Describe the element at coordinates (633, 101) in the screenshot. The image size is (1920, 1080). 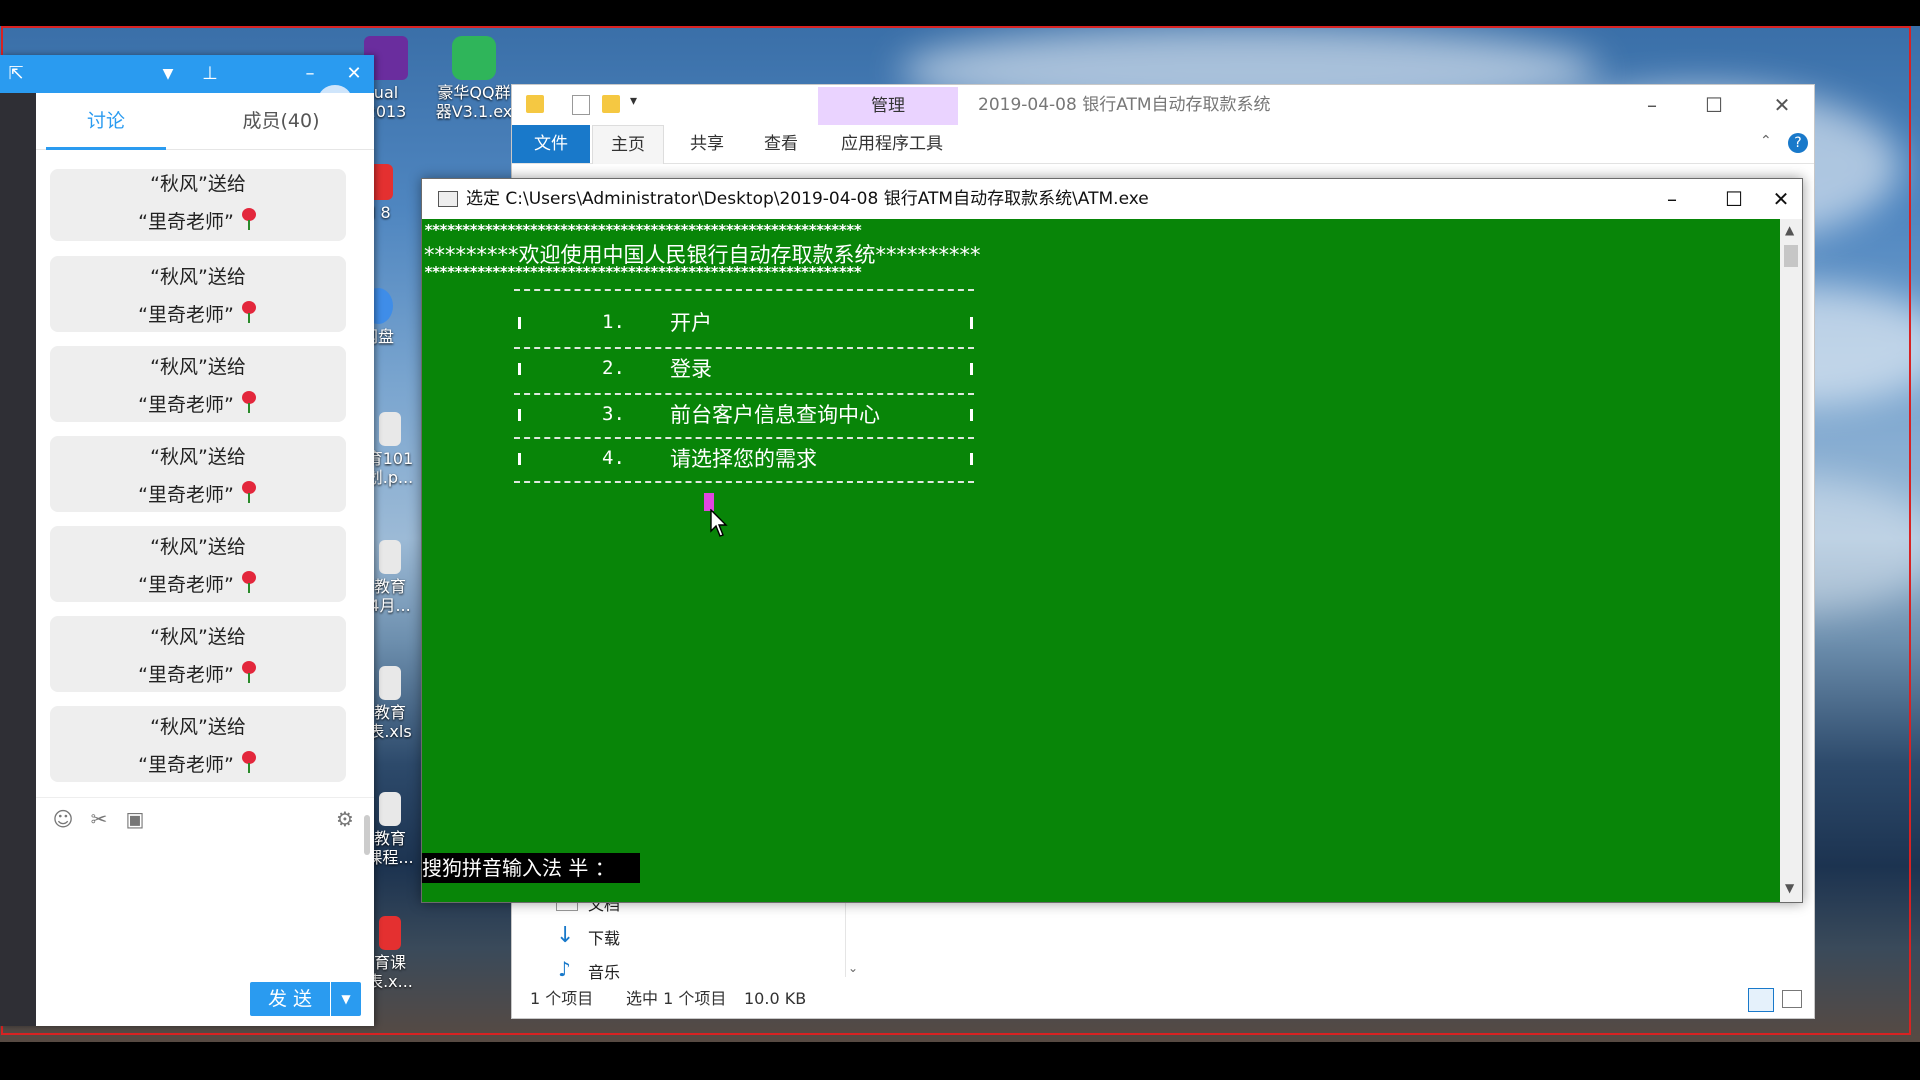
I see `quick-access-dropdown-icon: ▾` at that location.